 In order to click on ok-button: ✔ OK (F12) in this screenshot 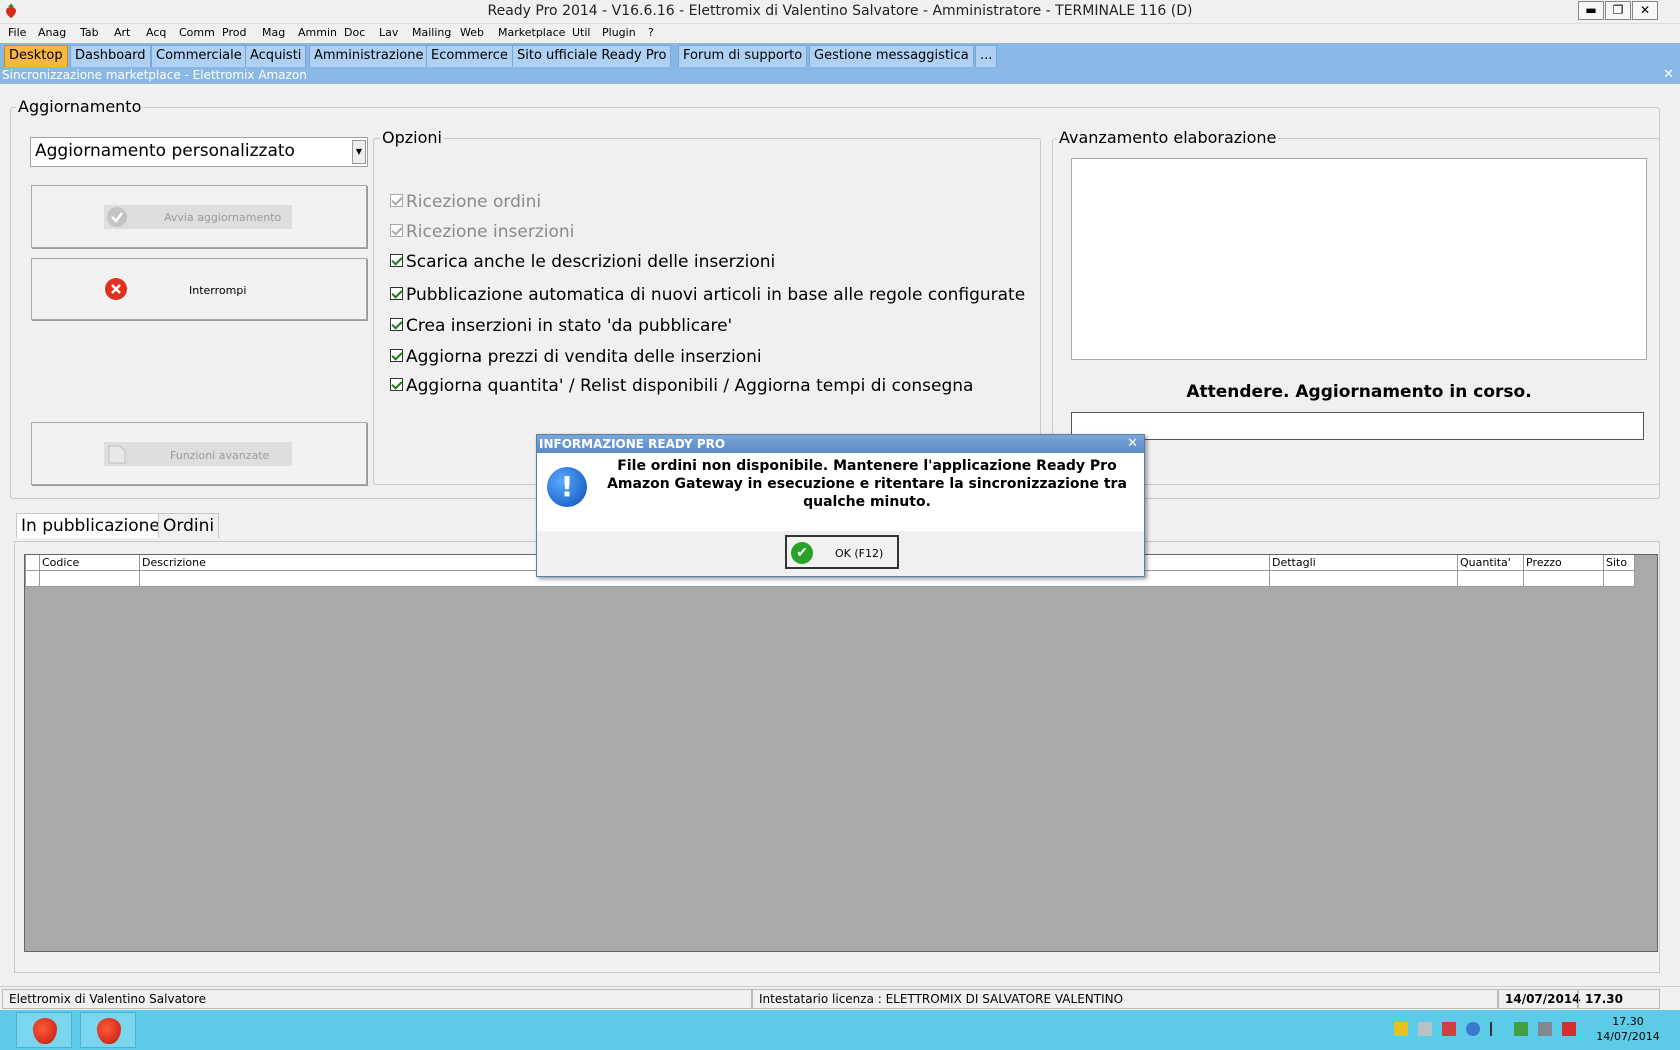, I will do `click(842, 552)`.